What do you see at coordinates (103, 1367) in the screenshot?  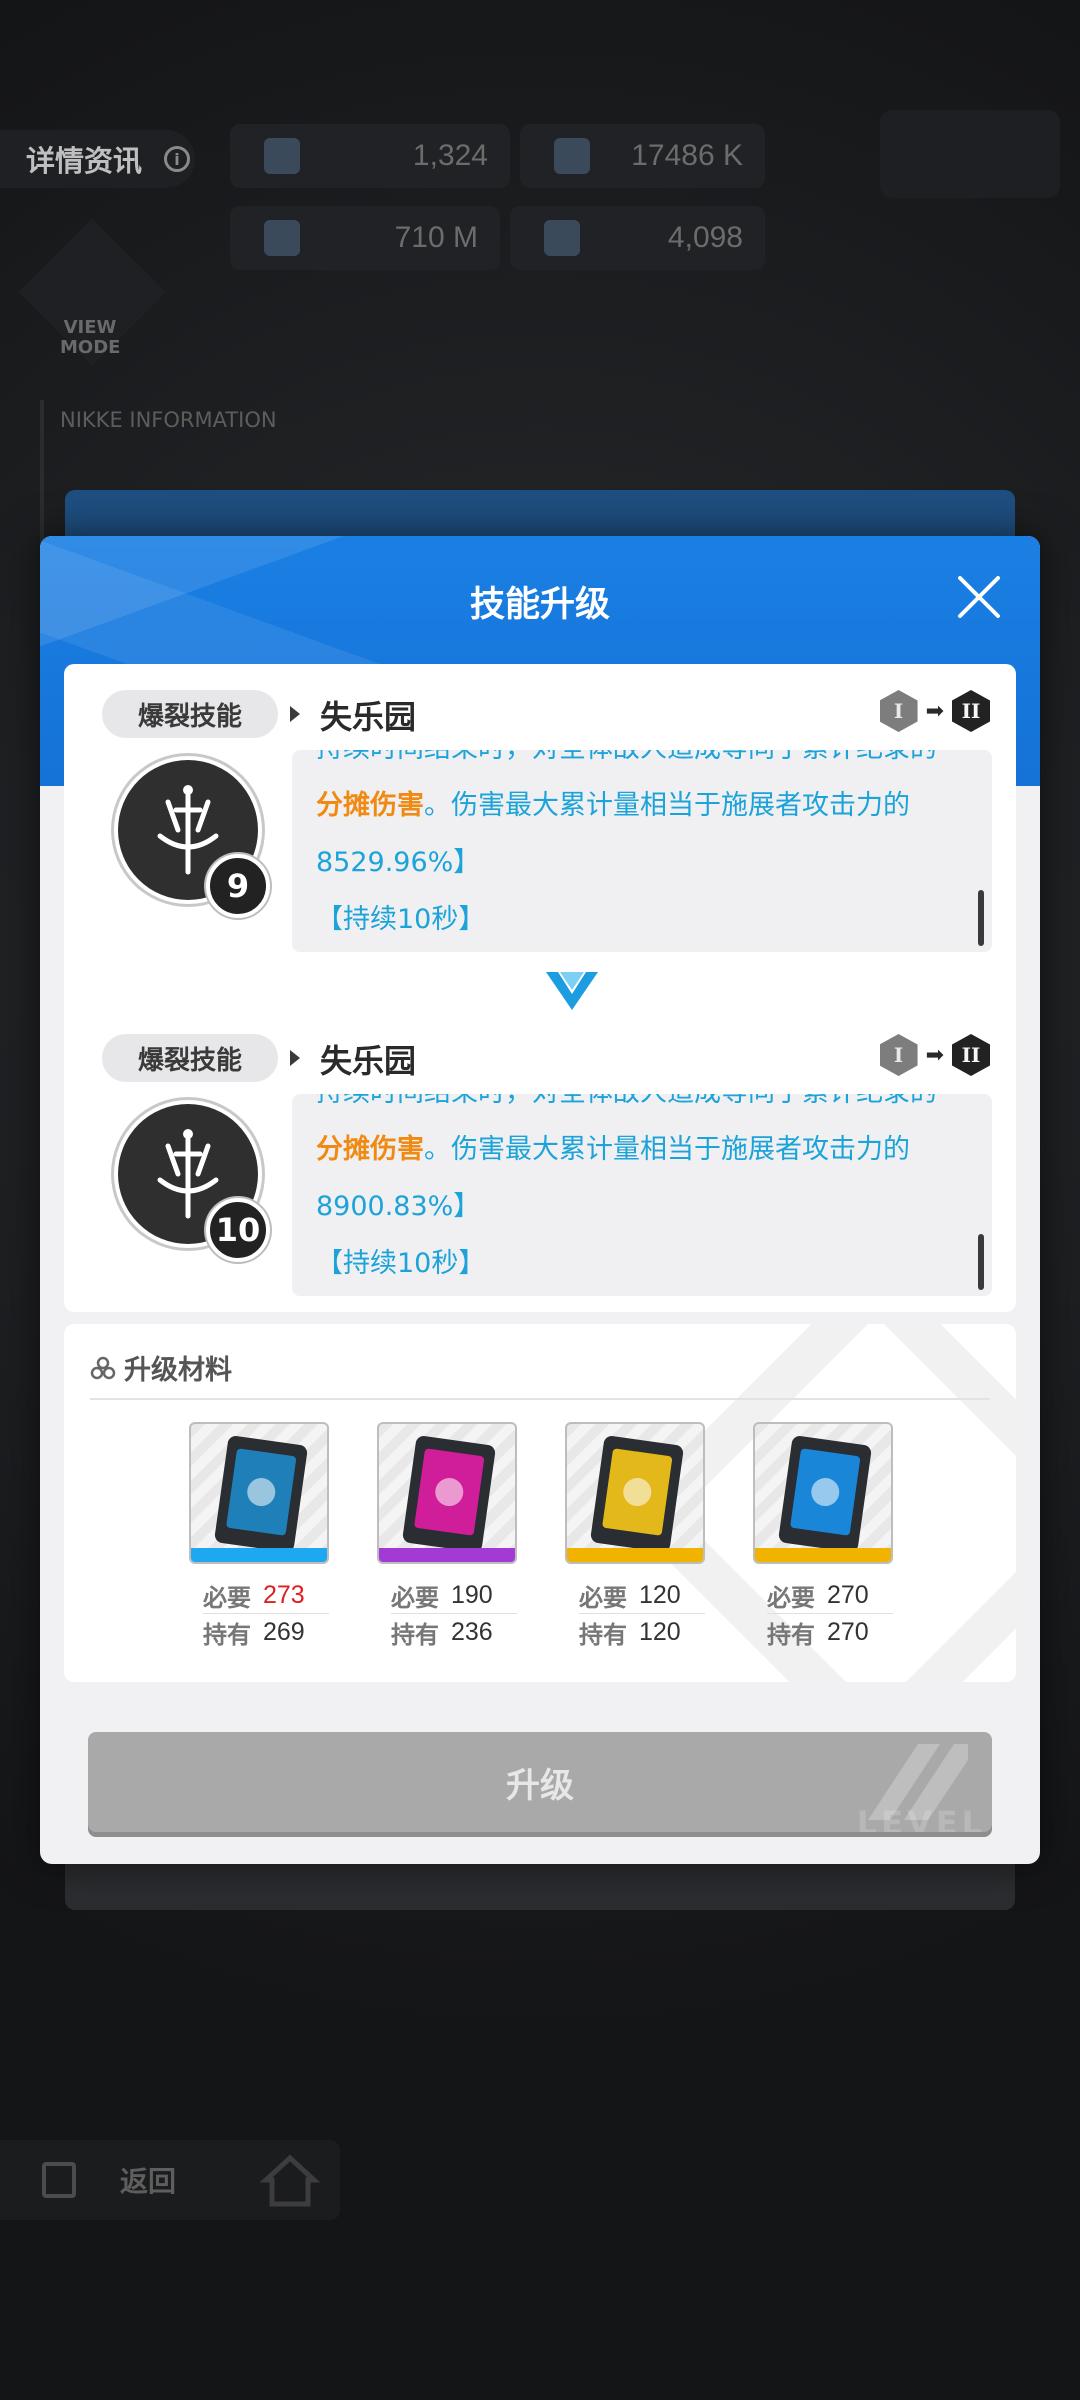 I see `materials-icon` at bounding box center [103, 1367].